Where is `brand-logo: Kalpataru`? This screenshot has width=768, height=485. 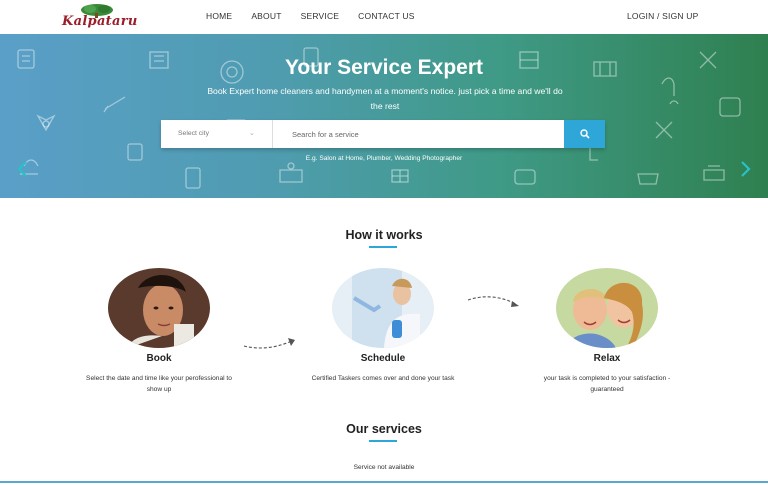
brand-logo: Kalpataru is located at coordinates (100, 17).